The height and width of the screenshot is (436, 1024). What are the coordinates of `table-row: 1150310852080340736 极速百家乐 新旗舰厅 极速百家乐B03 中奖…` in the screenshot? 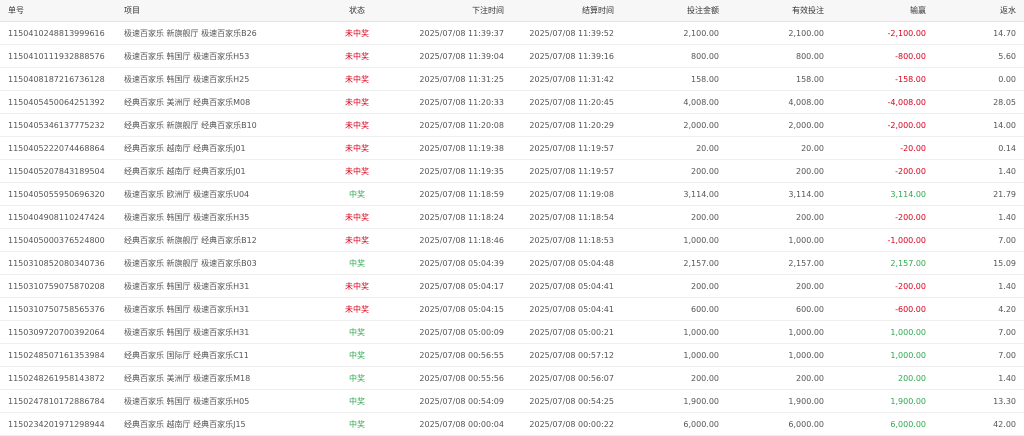 It's located at (512, 263).